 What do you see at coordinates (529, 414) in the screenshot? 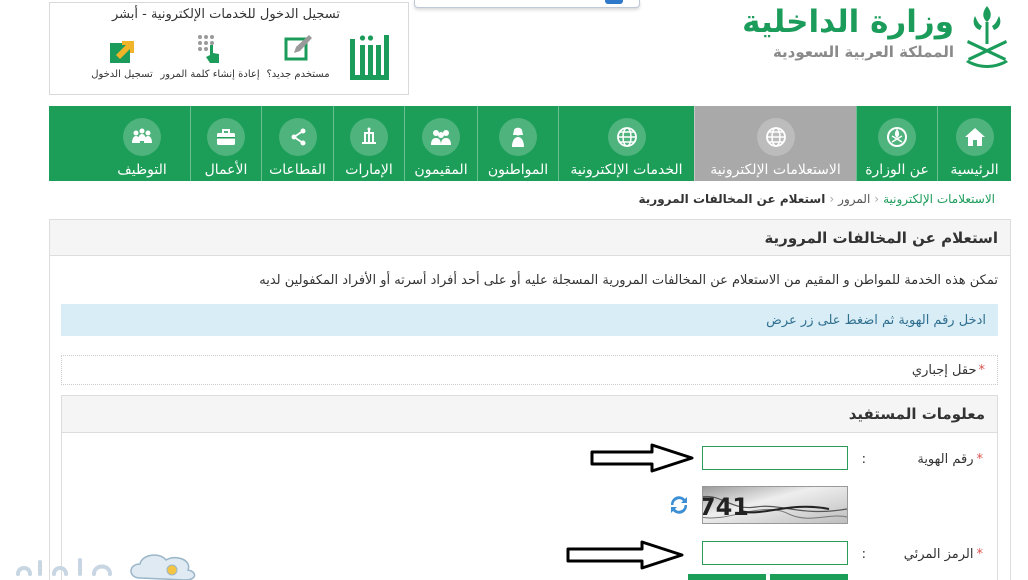
I see `beneficiary-title: معلومات المستفيد` at bounding box center [529, 414].